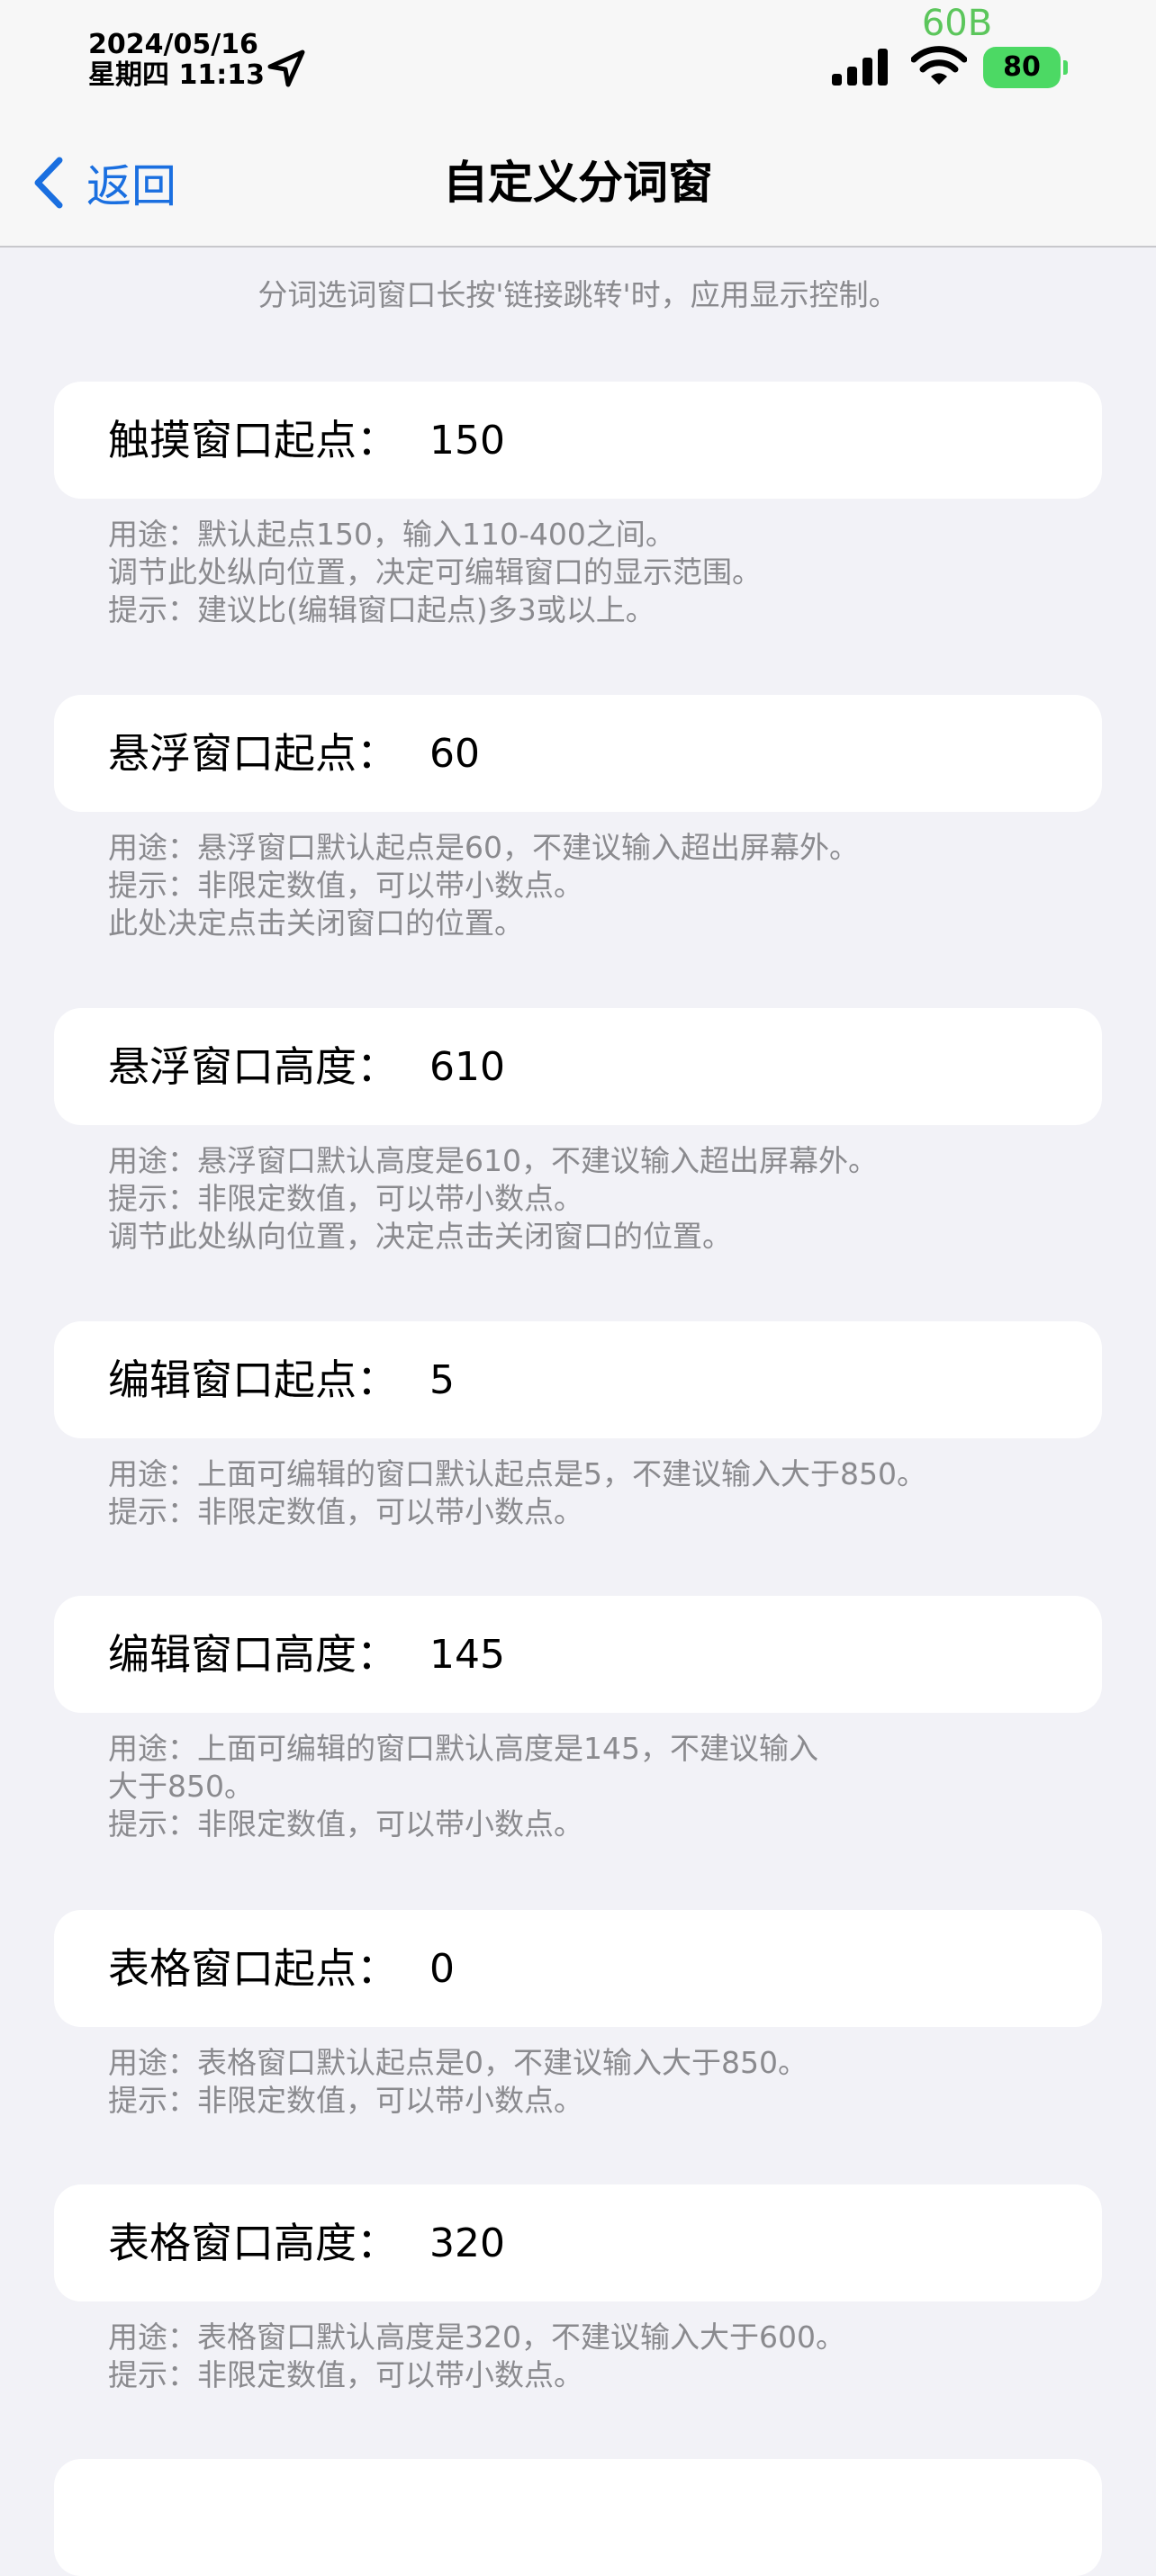 The width and height of the screenshot is (1156, 2576). I want to click on hint-line: 用途：上面可编辑的窗口默认高度是145，不建议输入, so click(463, 1748).